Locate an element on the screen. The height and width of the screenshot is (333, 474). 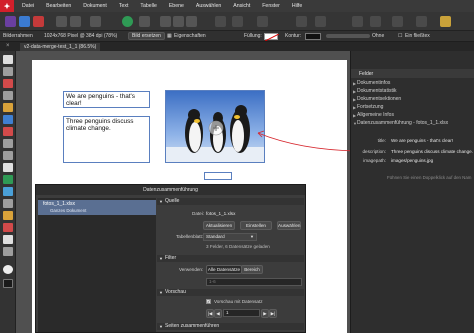
preview-icon is located at coordinates (75, 21).